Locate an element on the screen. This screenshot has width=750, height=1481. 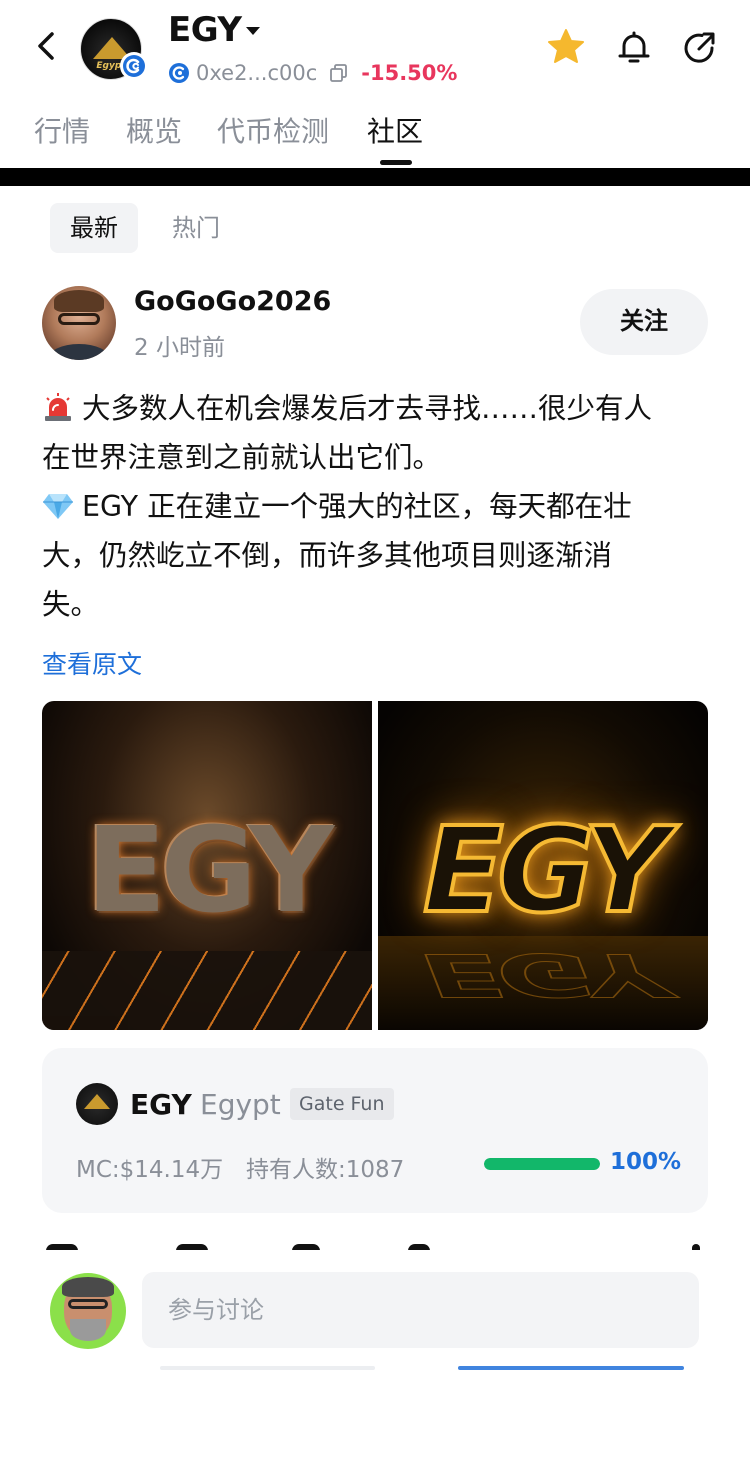
bell-icon is located at coordinates (634, 48).